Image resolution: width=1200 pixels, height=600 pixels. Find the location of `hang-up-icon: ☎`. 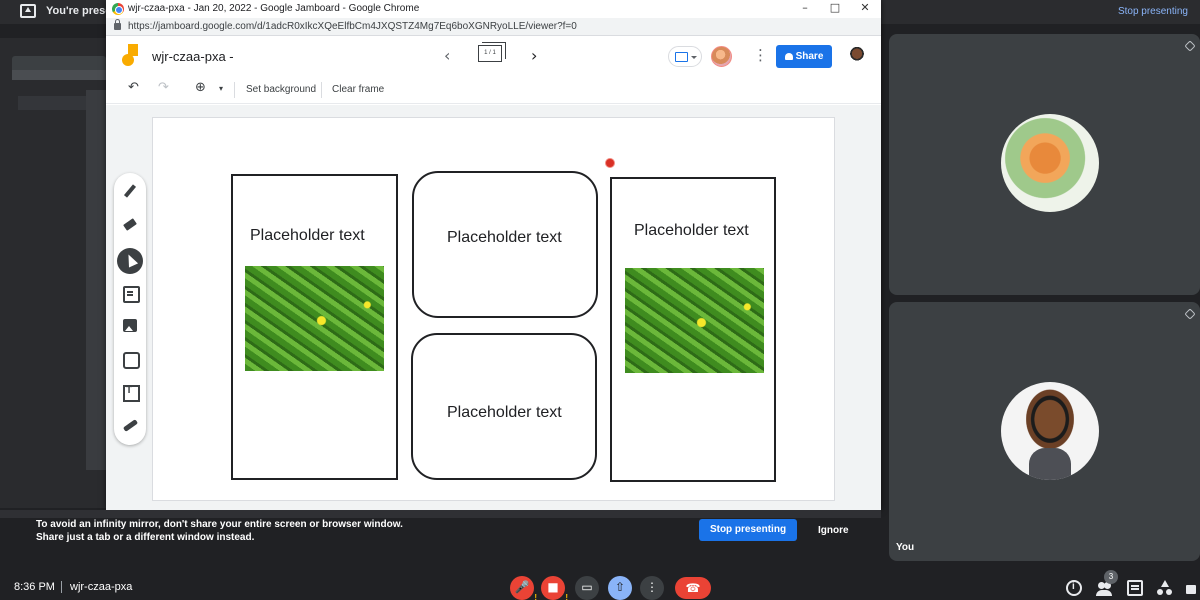

hang-up-icon: ☎ is located at coordinates (693, 588).